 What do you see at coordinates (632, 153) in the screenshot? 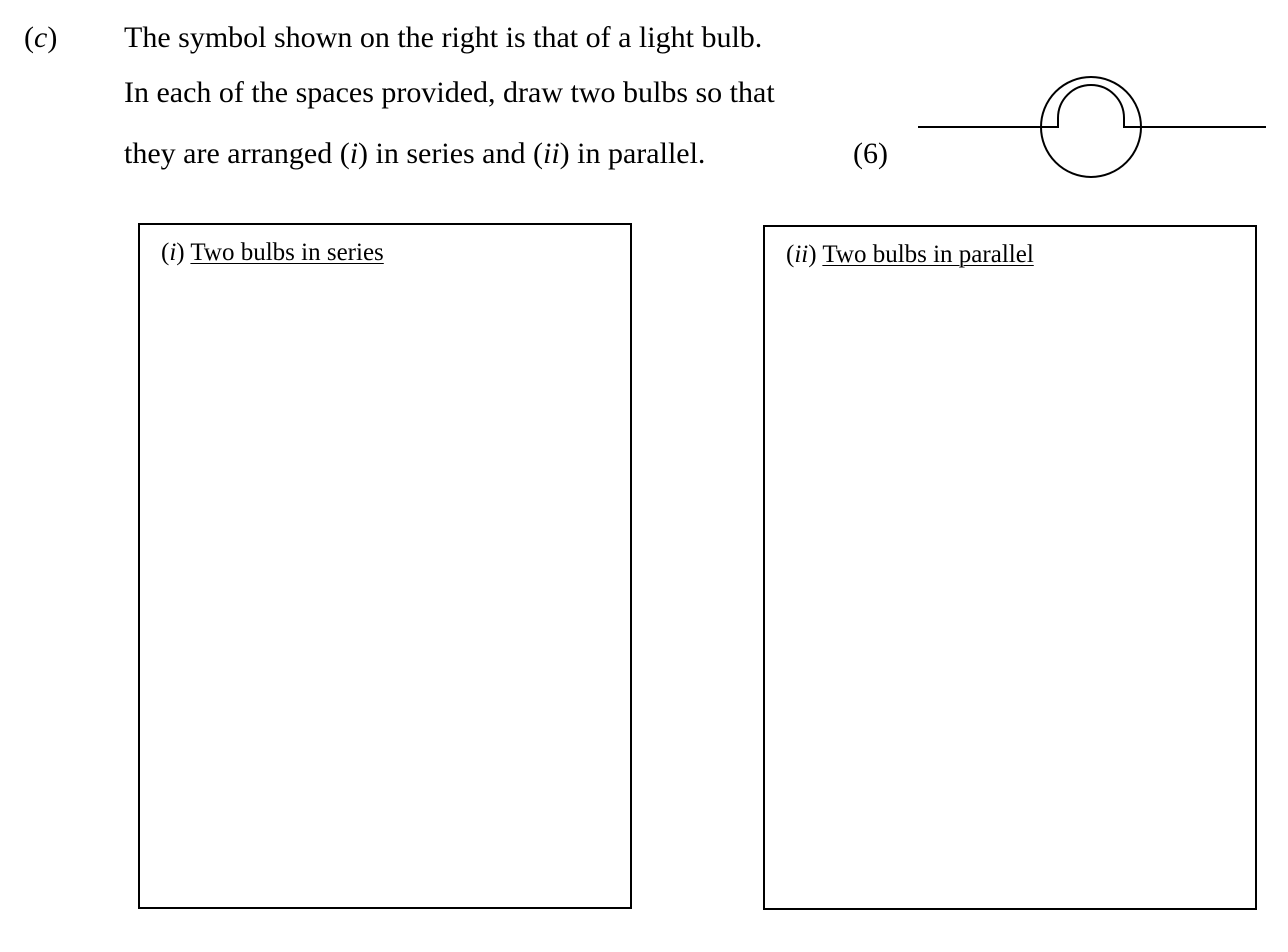
I see `question-line-3-end: ) in parallel.` at bounding box center [632, 153].